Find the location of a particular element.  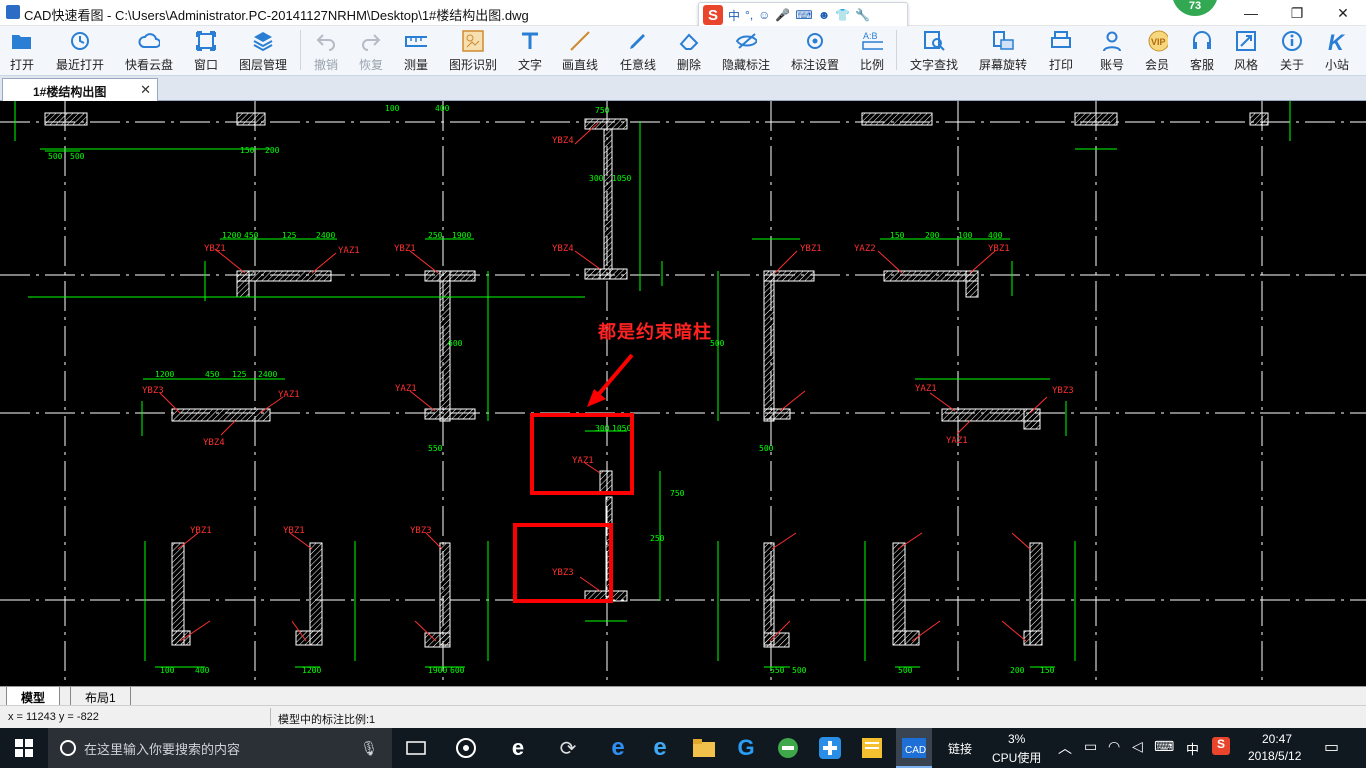

file-explorer-icon is located at coordinates (704, 748).